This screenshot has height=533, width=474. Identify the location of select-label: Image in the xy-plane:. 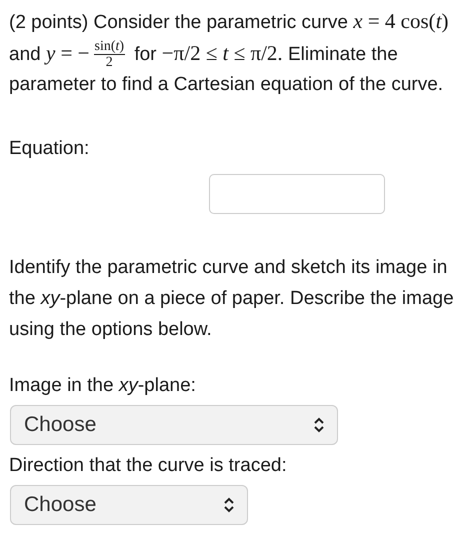
(103, 386).